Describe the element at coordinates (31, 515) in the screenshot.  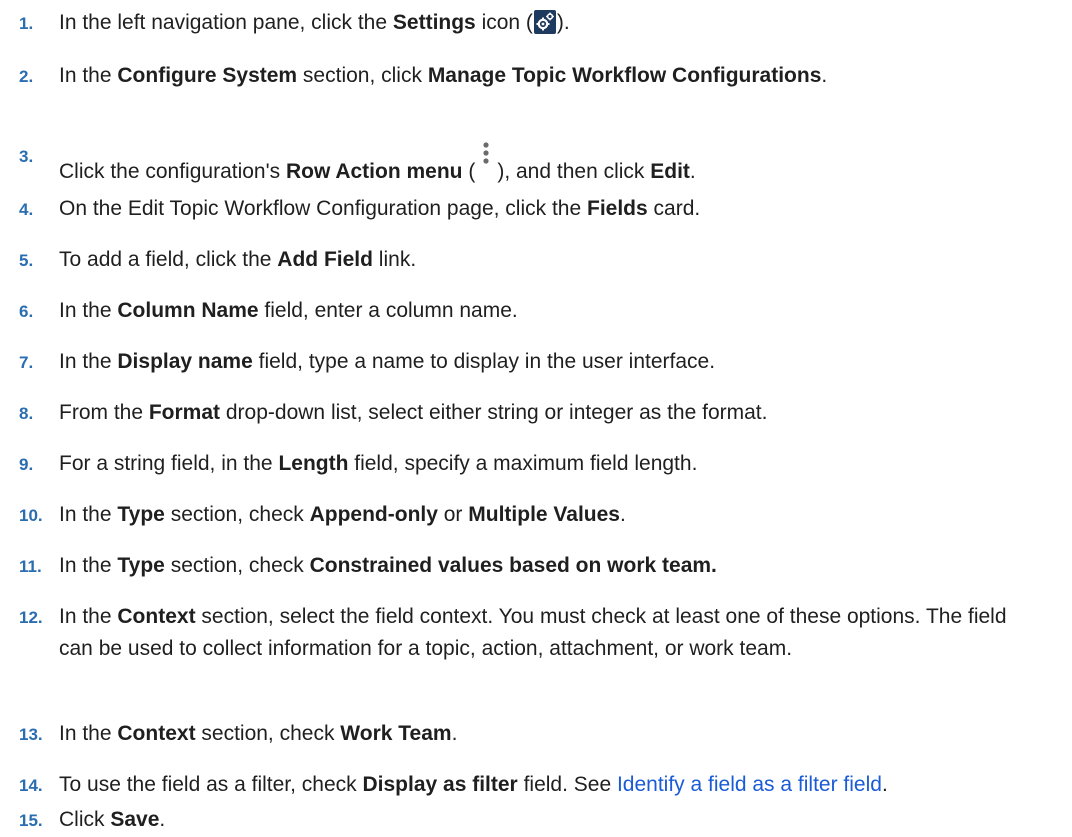
I see `step-number: 10.` at that location.